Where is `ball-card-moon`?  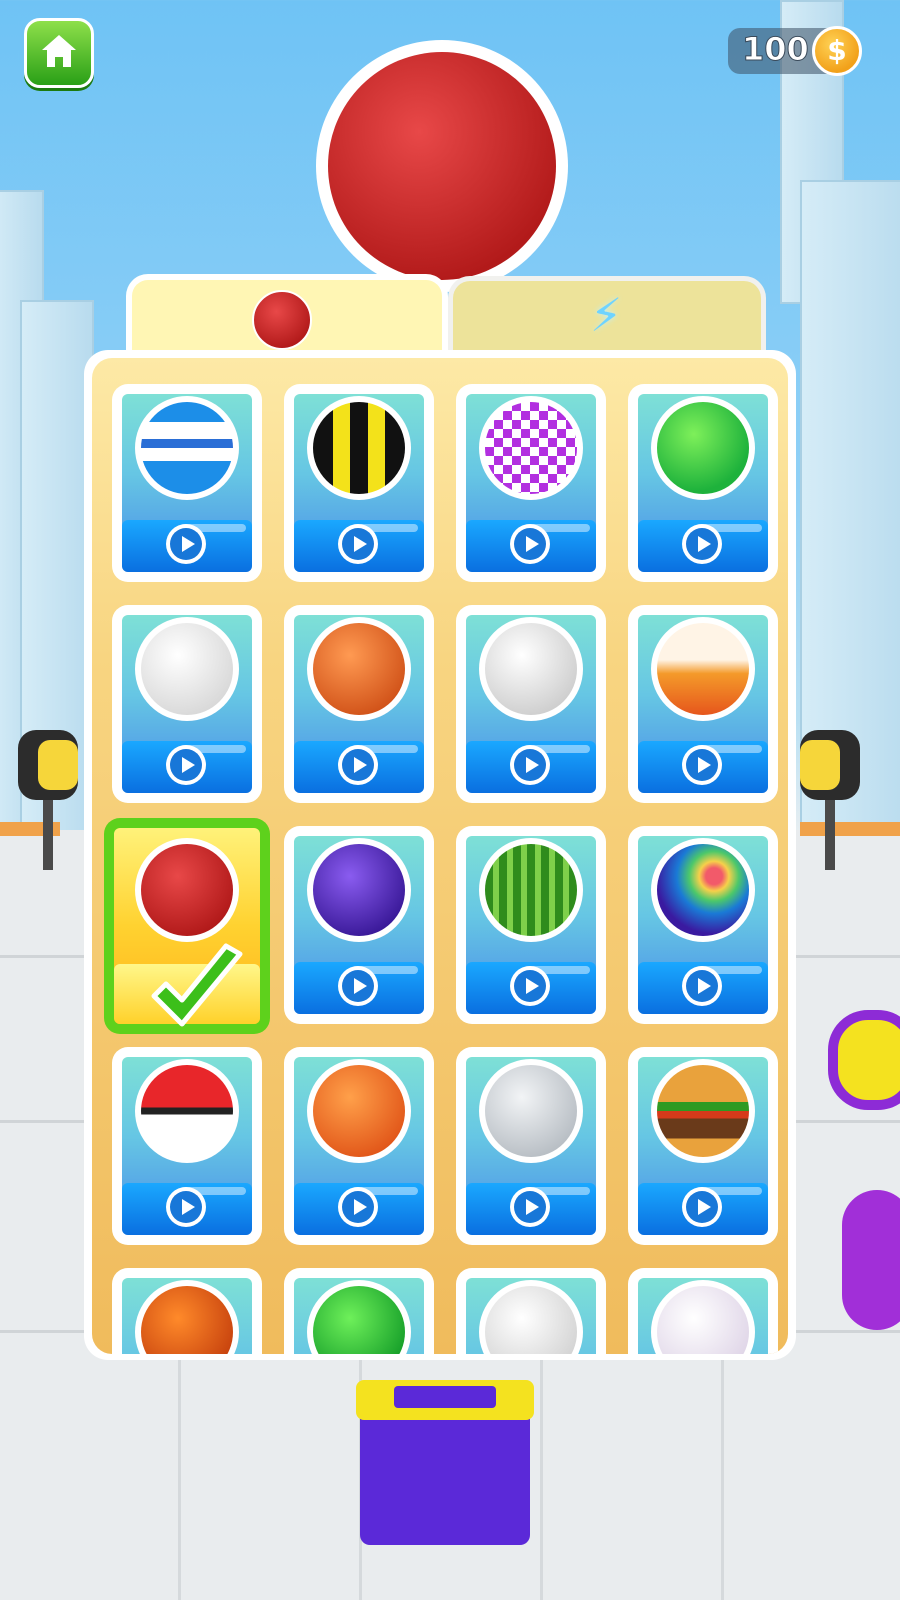 ball-card-moon is located at coordinates (531, 1146).